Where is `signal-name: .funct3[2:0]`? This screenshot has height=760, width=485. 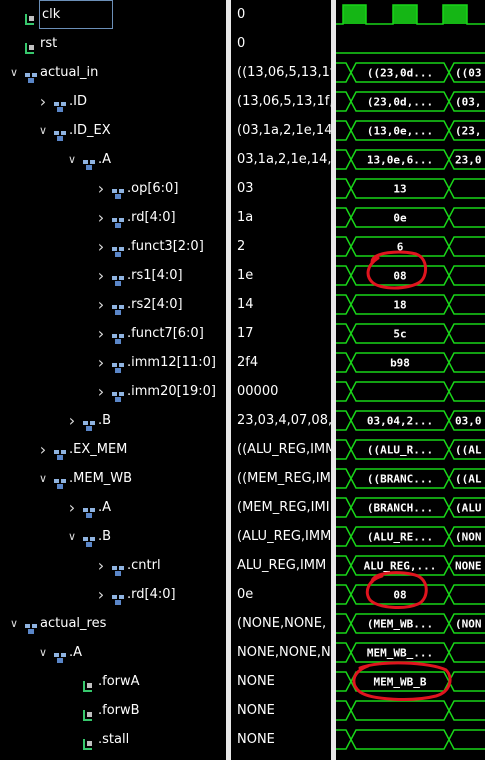 signal-name: .funct3[2:0] is located at coordinates (165, 246).